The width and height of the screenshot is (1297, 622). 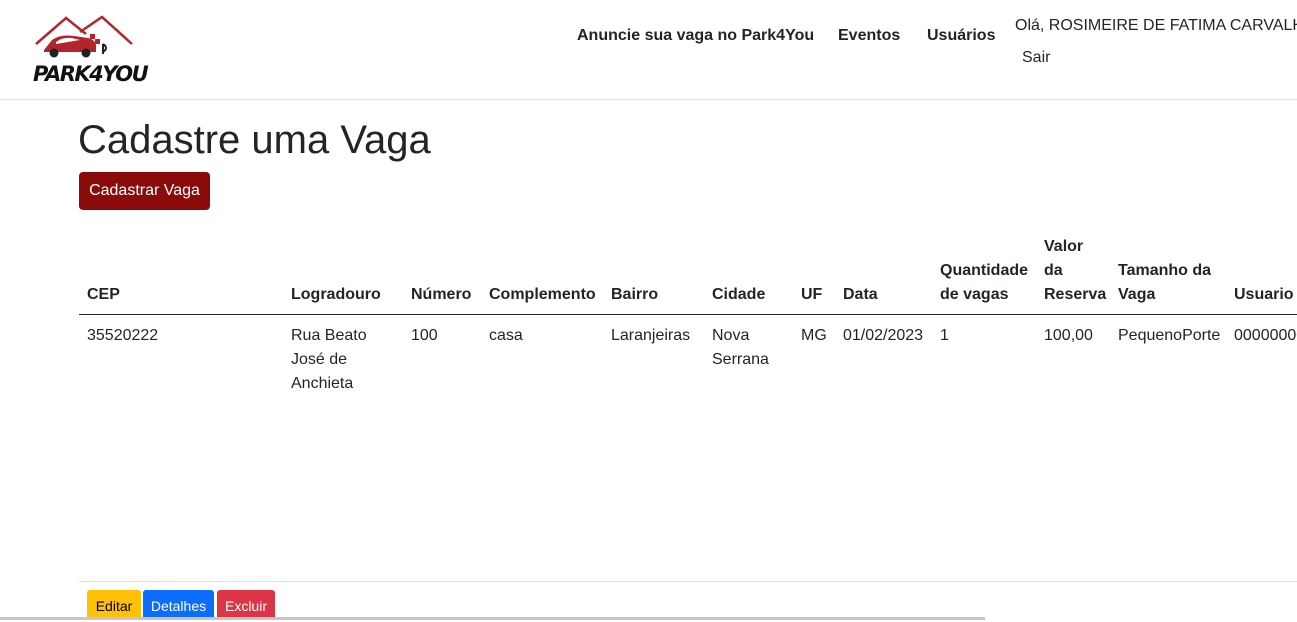 I want to click on cell-uf: MG, so click(x=814, y=335).